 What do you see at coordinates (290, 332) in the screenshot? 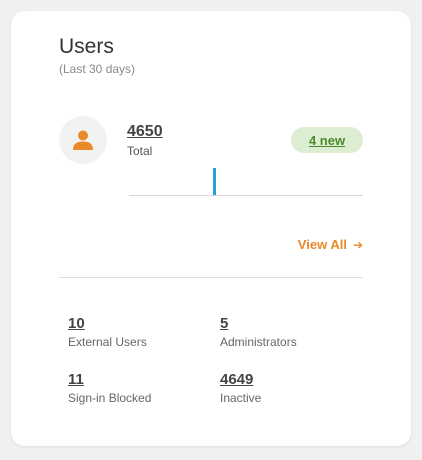
I see `stat-administrators: 5 Administrators` at bounding box center [290, 332].